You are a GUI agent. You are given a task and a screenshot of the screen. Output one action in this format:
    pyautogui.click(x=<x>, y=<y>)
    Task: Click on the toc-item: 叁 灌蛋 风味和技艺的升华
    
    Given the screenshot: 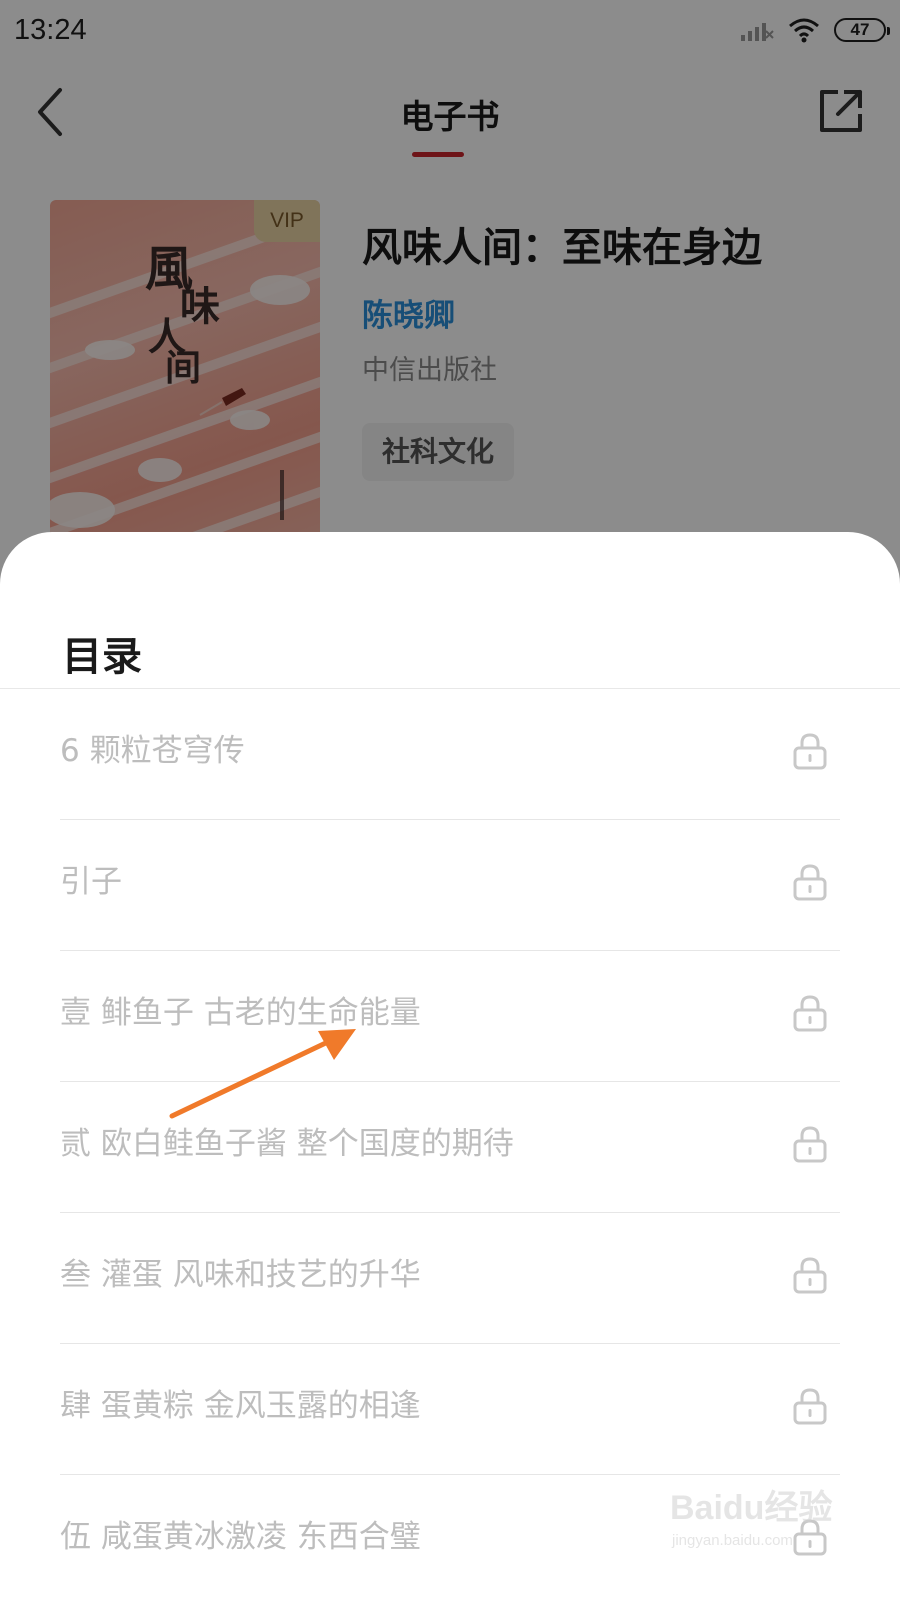 What is the action you would take?
    pyautogui.click(x=450, y=1278)
    